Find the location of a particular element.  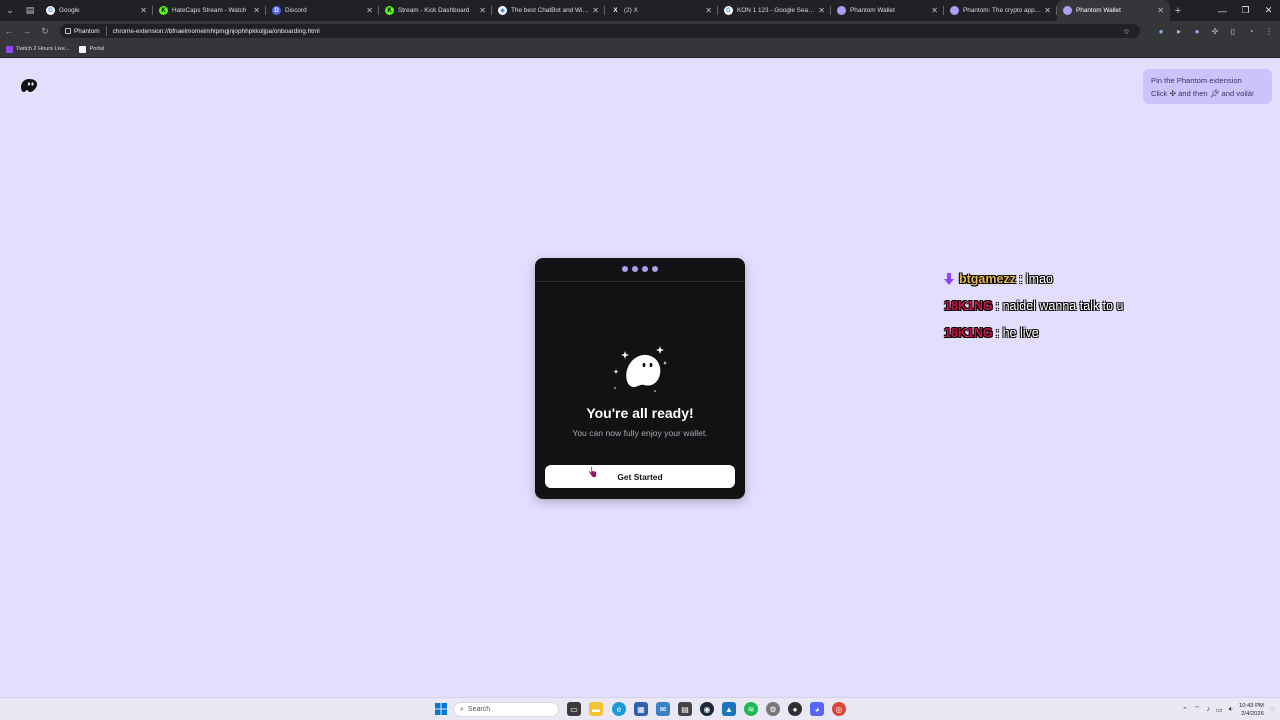

toolbar-actions: ● ▸ ● ✣ ▯ ◔ ⋮ is located at coordinates (1215, 31).